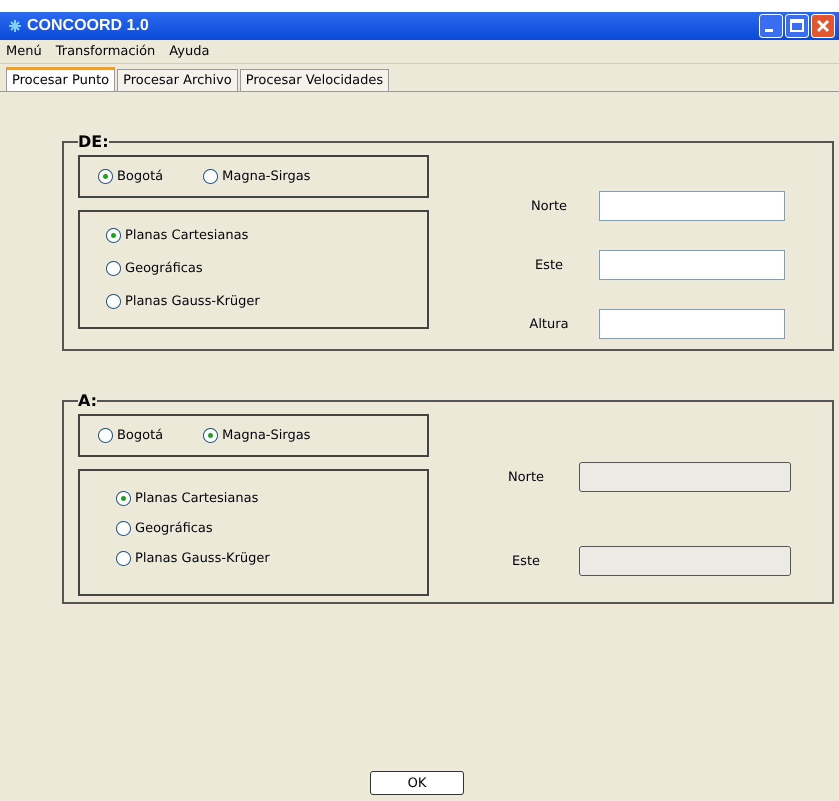  I want to click on menu-item: Transformación, so click(106, 51).